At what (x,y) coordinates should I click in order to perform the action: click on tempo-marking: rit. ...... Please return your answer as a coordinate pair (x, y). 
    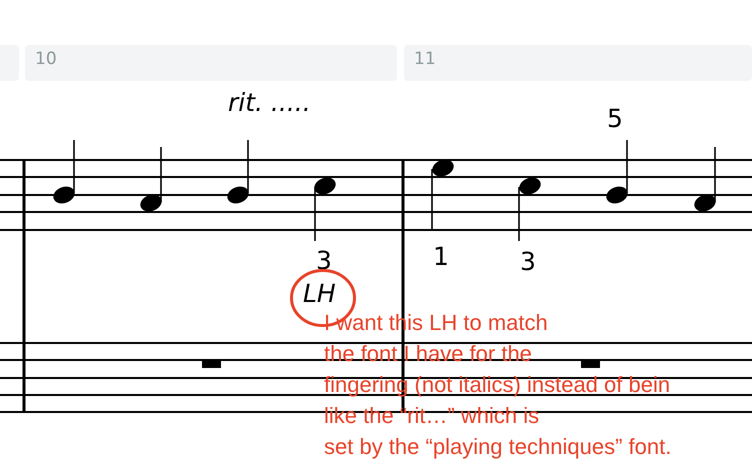
    Looking at the image, I should click on (269, 102).